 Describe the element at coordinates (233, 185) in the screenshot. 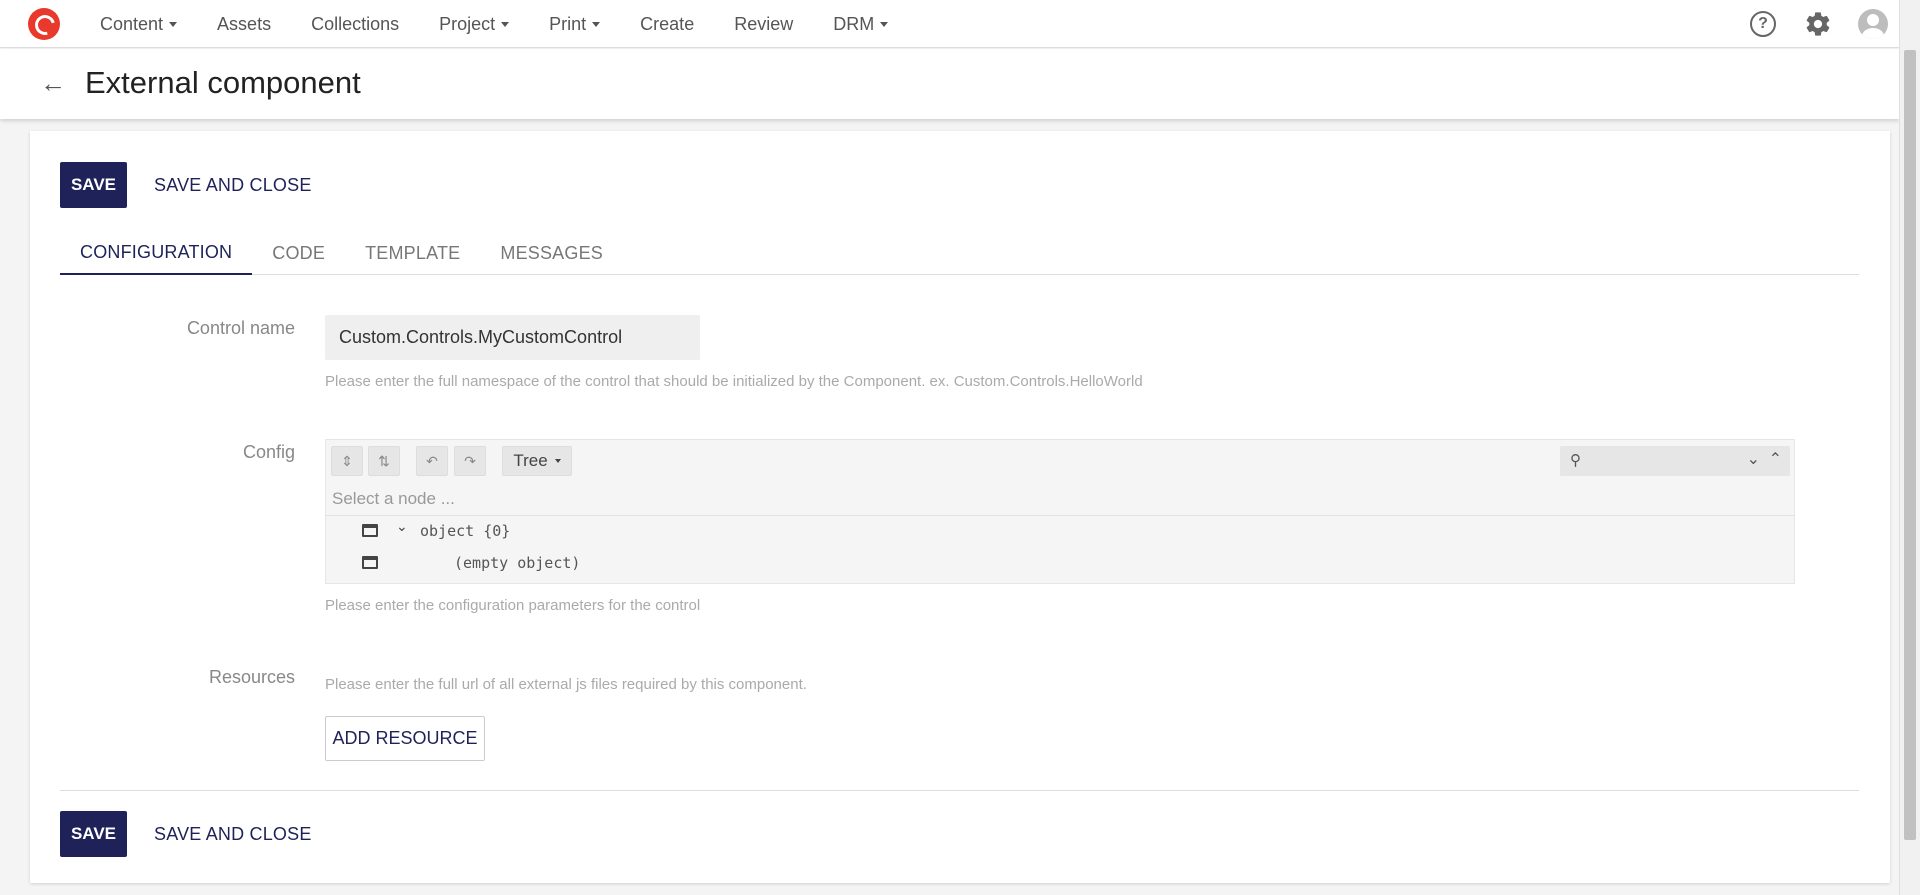

I see `save-and-close-button: SAVE AND CLOSE` at that location.